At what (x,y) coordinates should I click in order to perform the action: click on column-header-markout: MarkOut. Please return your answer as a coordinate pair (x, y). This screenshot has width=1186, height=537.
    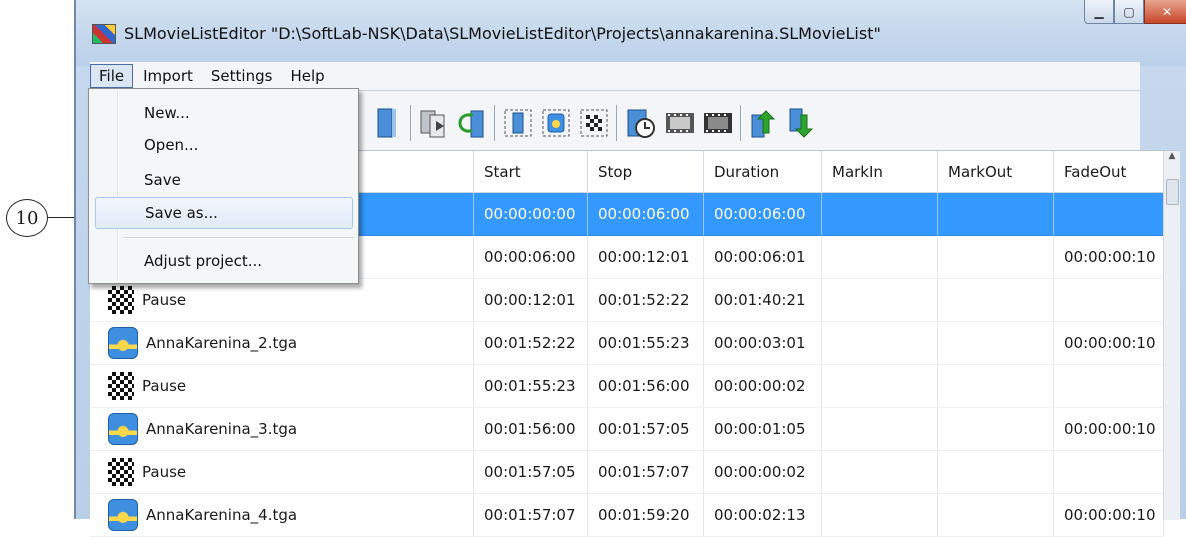
    Looking at the image, I should click on (996, 172).